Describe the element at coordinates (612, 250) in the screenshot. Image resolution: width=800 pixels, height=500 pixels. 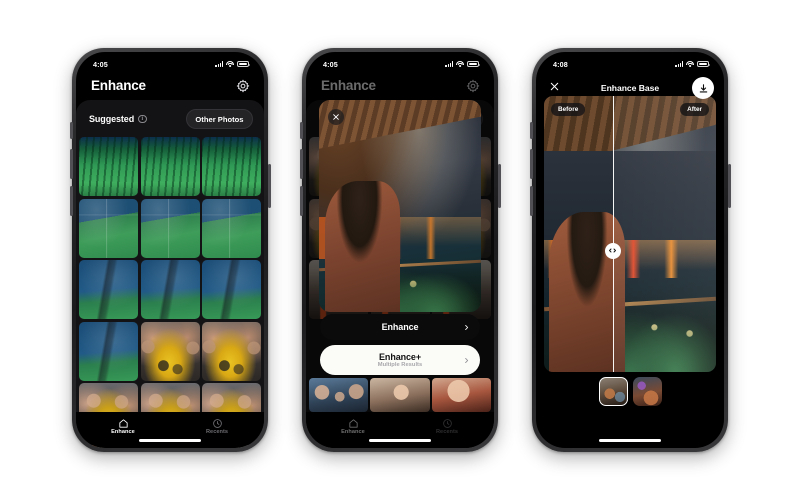
I see `compare-slider-handle` at that location.